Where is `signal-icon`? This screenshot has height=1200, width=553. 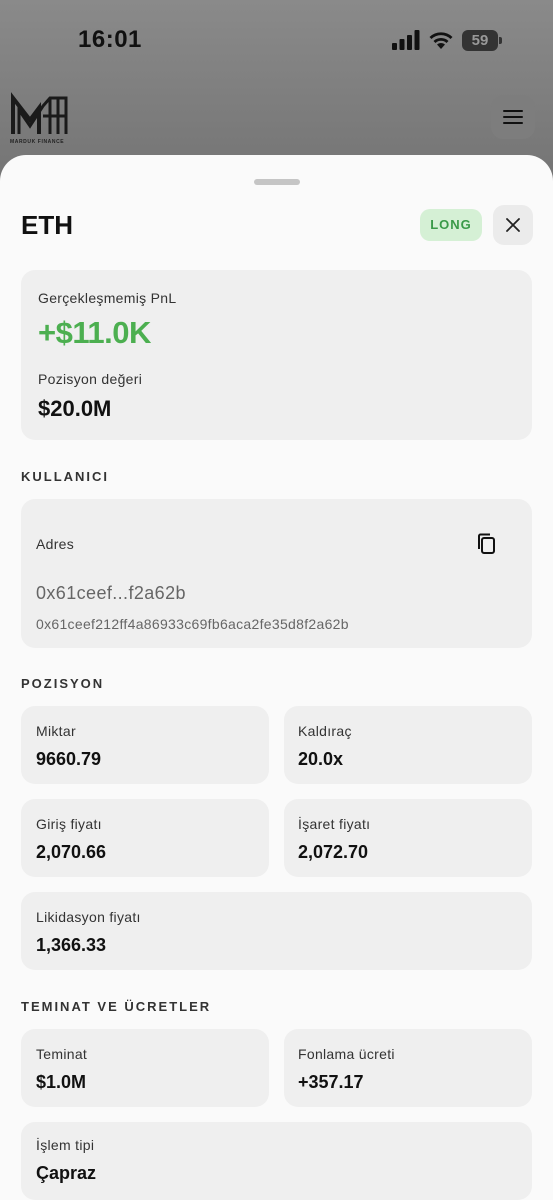 signal-icon is located at coordinates (406, 40).